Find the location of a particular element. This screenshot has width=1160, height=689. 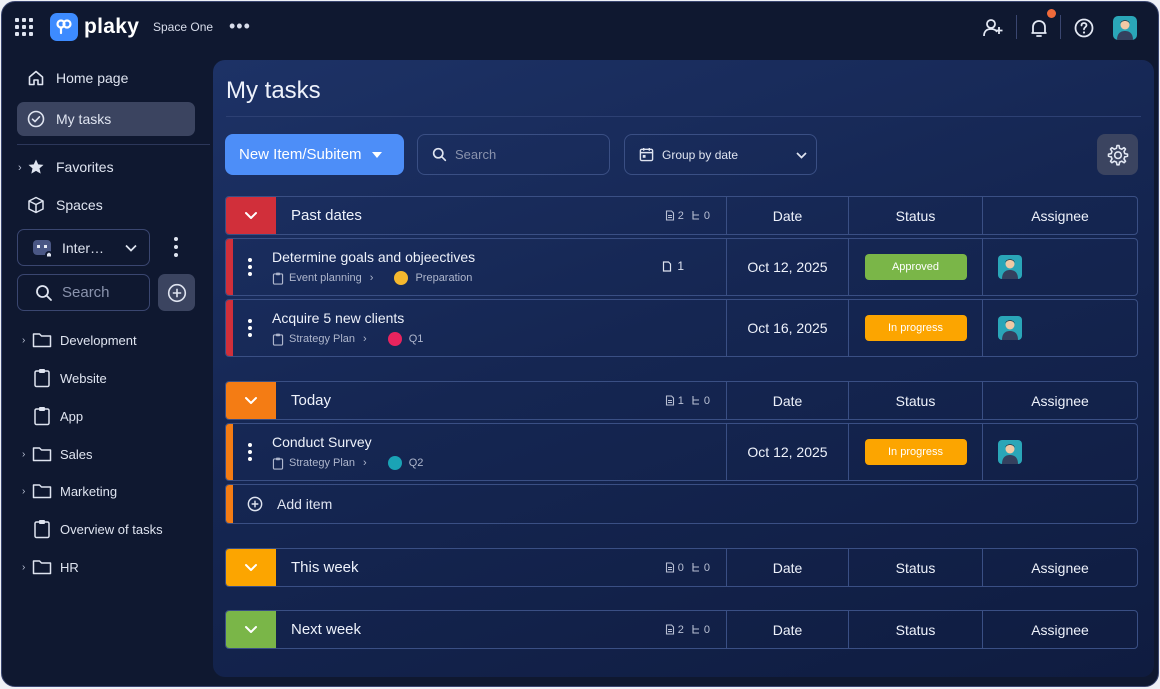

task-title: Conduct Survey is located at coordinates (347, 442).